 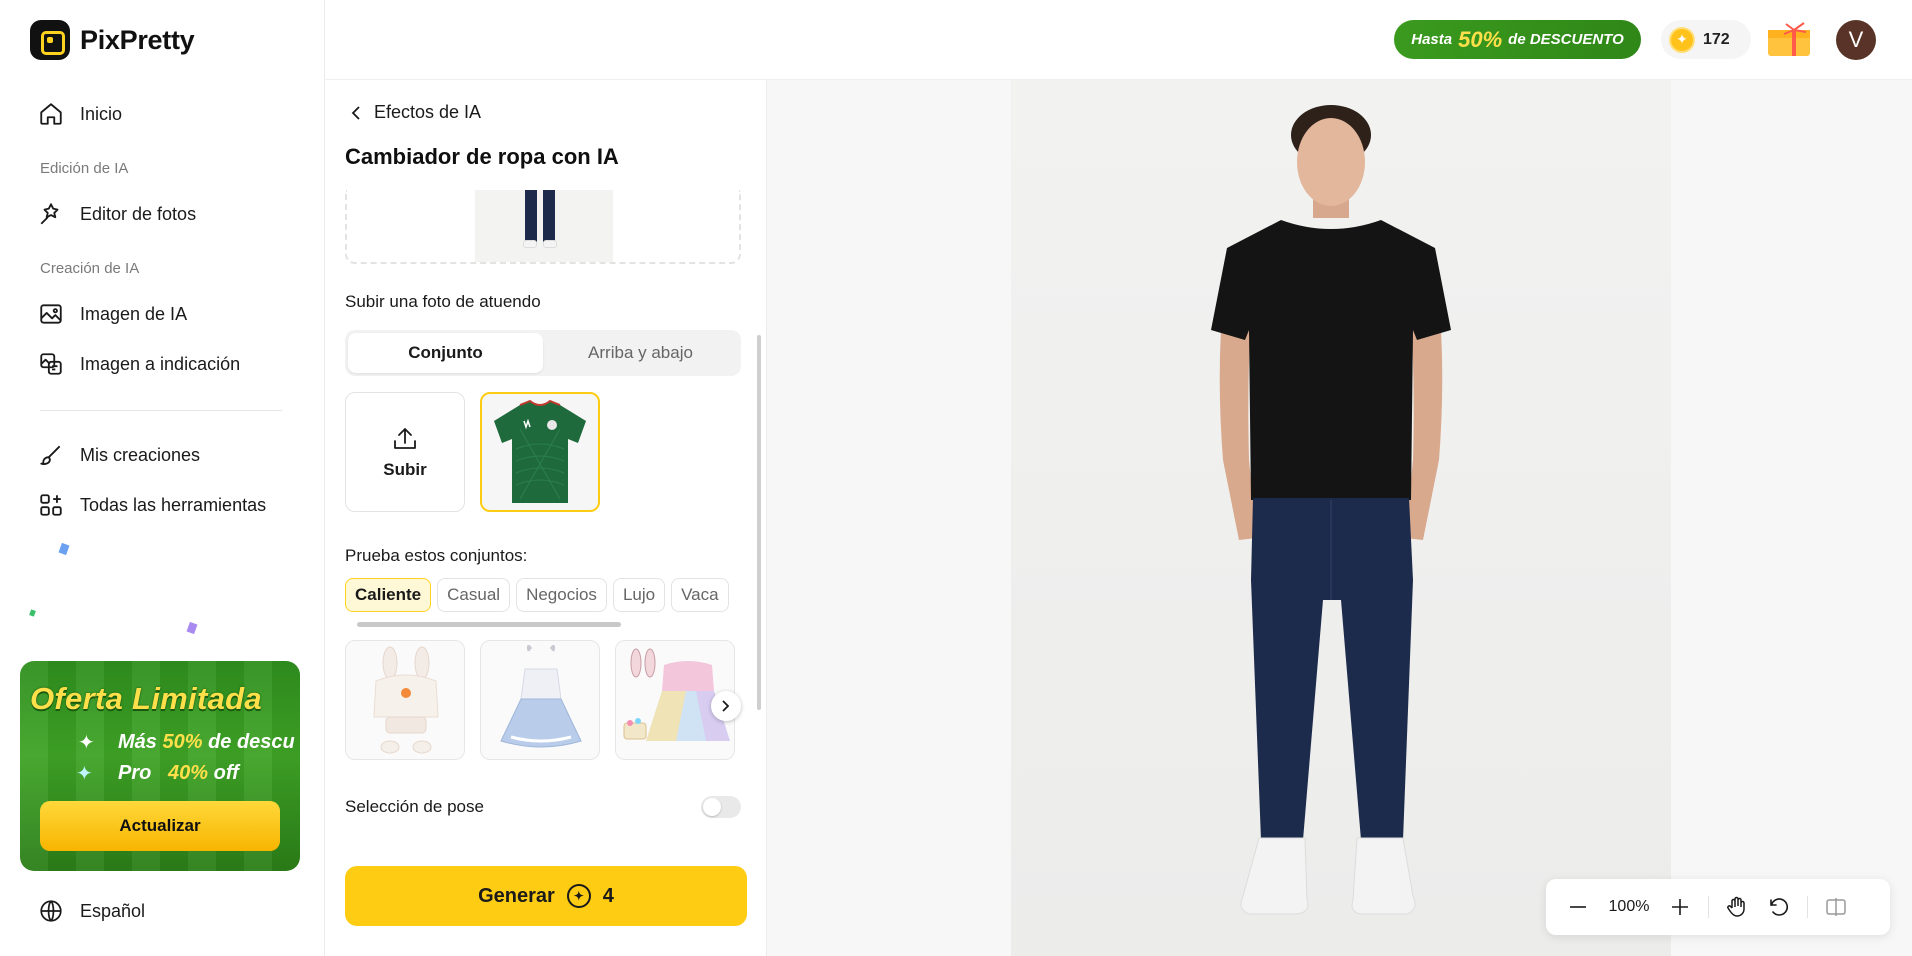 What do you see at coordinates (543, 807) in the screenshot?
I see `pose-selection-row: Selección de pose` at bounding box center [543, 807].